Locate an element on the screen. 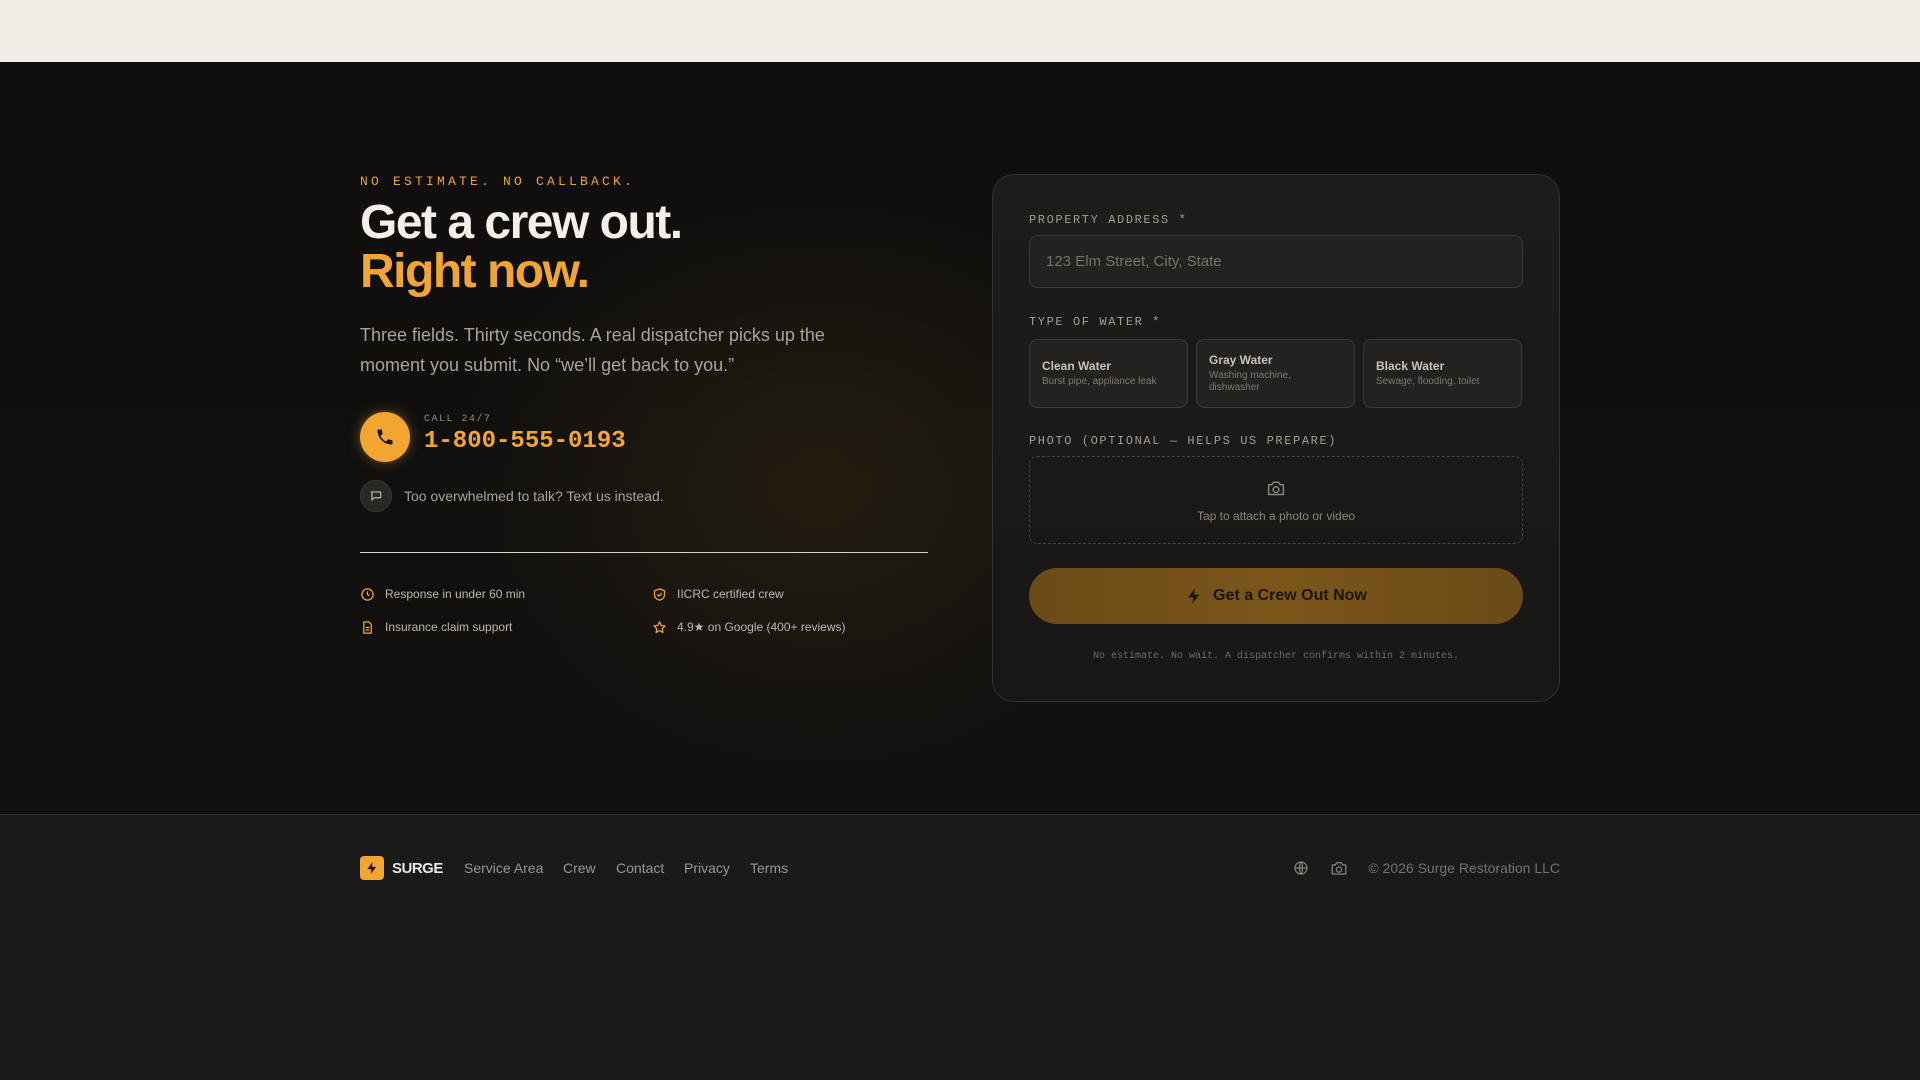 The image size is (1920, 1080). photo-label: PHOTO (OPTIONAL — HELPS US PREPARE) is located at coordinates (1183, 441).